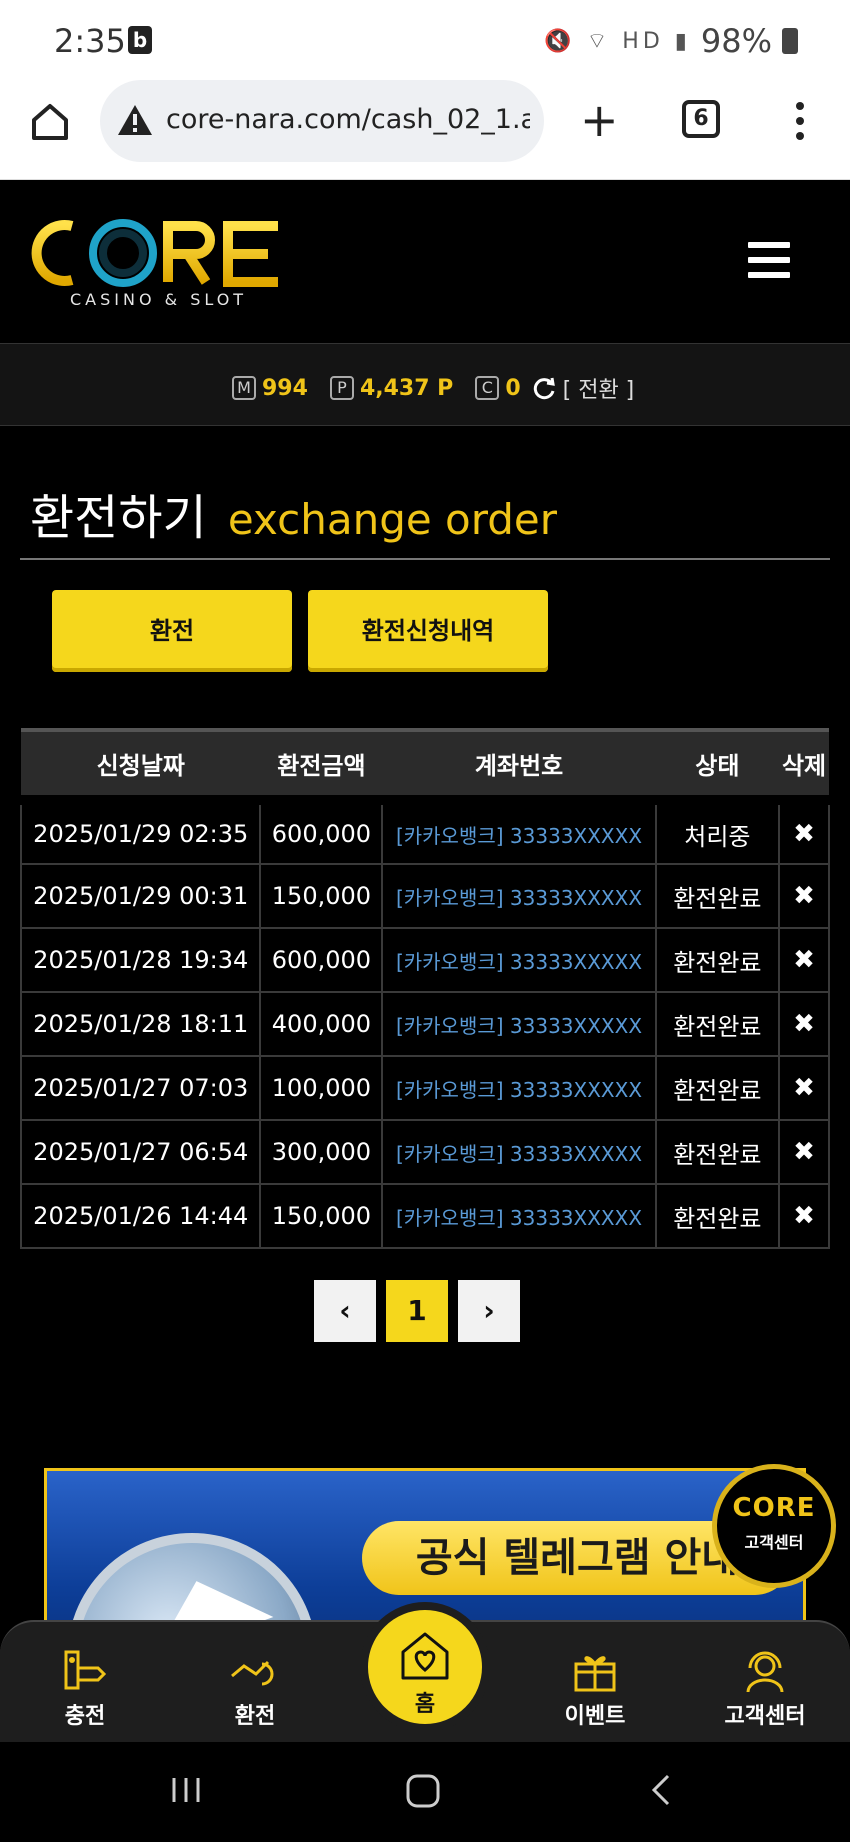 This screenshot has height=1842, width=850. What do you see at coordinates (595, 1716) in the screenshot?
I see `nav-event-label: 이벤트` at bounding box center [595, 1716].